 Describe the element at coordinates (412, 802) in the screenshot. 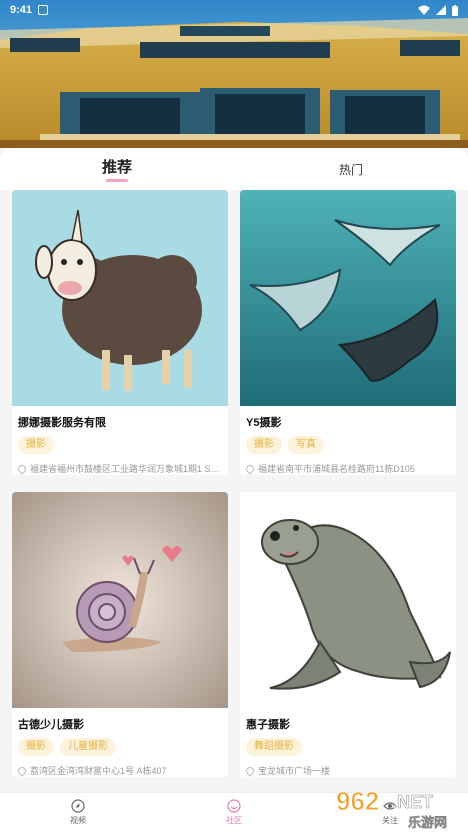

I see `watermark-suffix: .NET` at that location.